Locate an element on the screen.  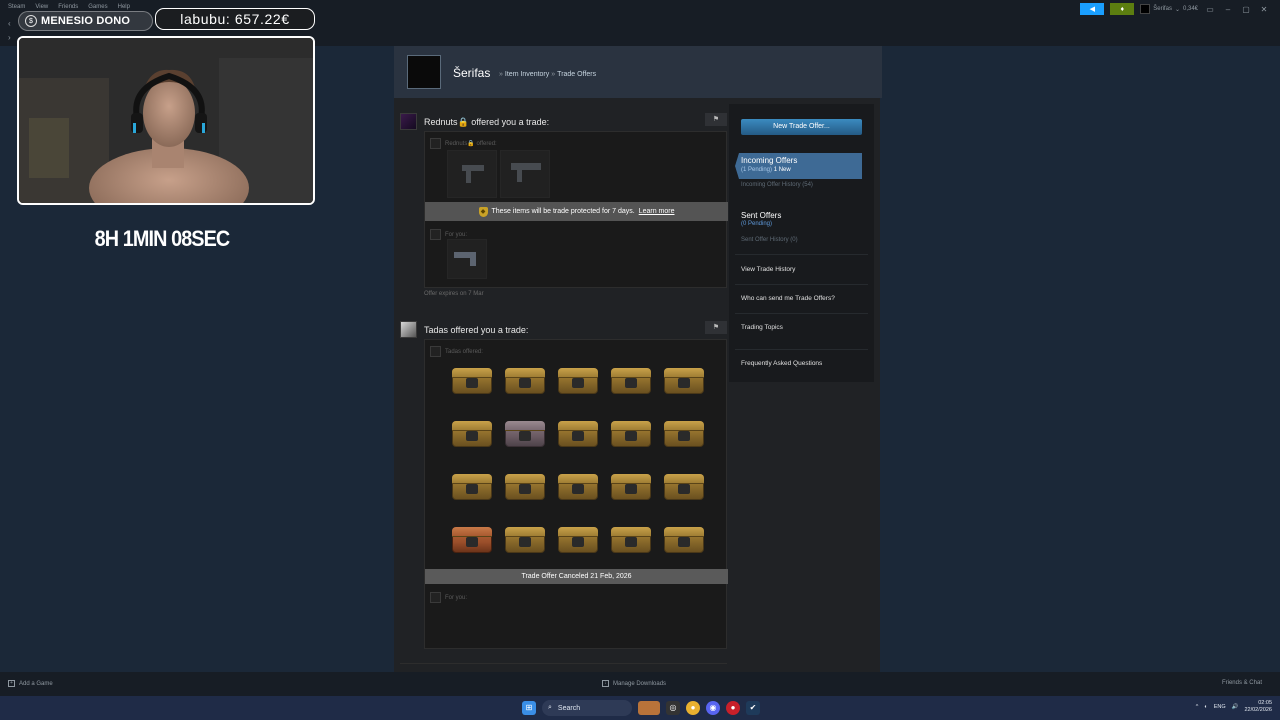
who-can-send-link: Who can send me Trade Offers? is located at coordinates (788, 298).